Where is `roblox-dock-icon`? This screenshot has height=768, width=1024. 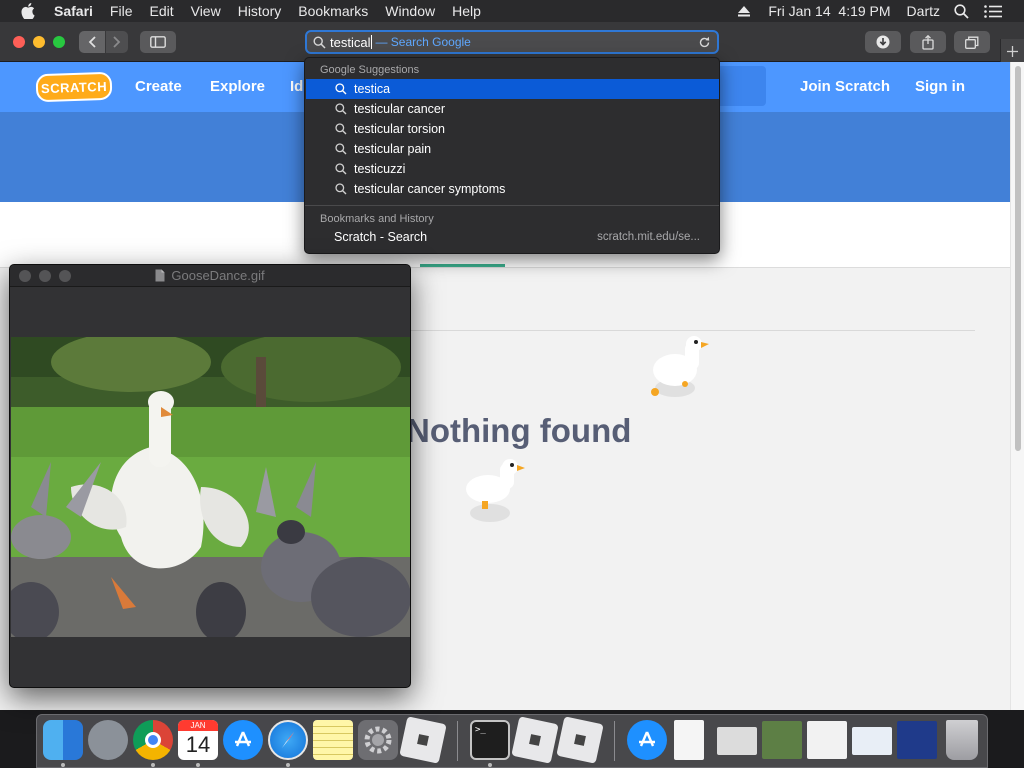
roblox-dock-icon is located at coordinates (423, 740).